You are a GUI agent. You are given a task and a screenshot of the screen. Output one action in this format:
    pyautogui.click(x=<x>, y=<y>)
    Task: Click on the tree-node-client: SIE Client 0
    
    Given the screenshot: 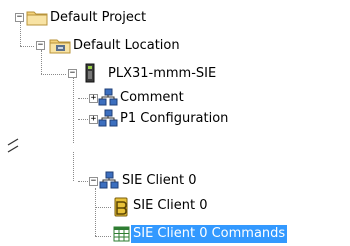 What is the action you would take?
    pyautogui.click(x=159, y=181)
    